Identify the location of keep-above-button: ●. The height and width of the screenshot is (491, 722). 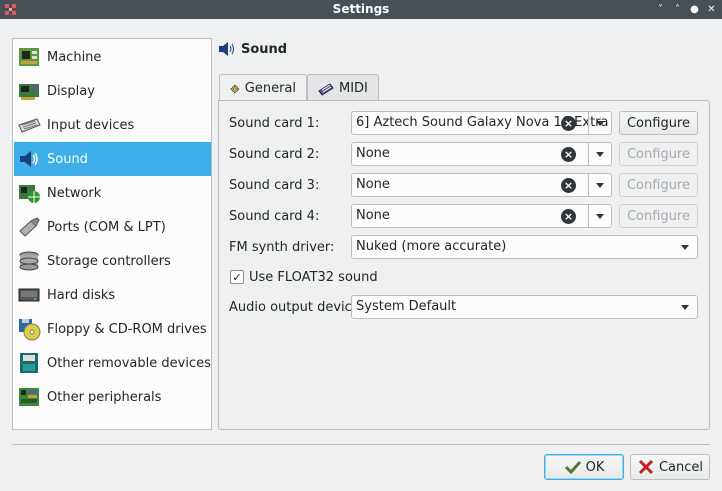
(694, 9).